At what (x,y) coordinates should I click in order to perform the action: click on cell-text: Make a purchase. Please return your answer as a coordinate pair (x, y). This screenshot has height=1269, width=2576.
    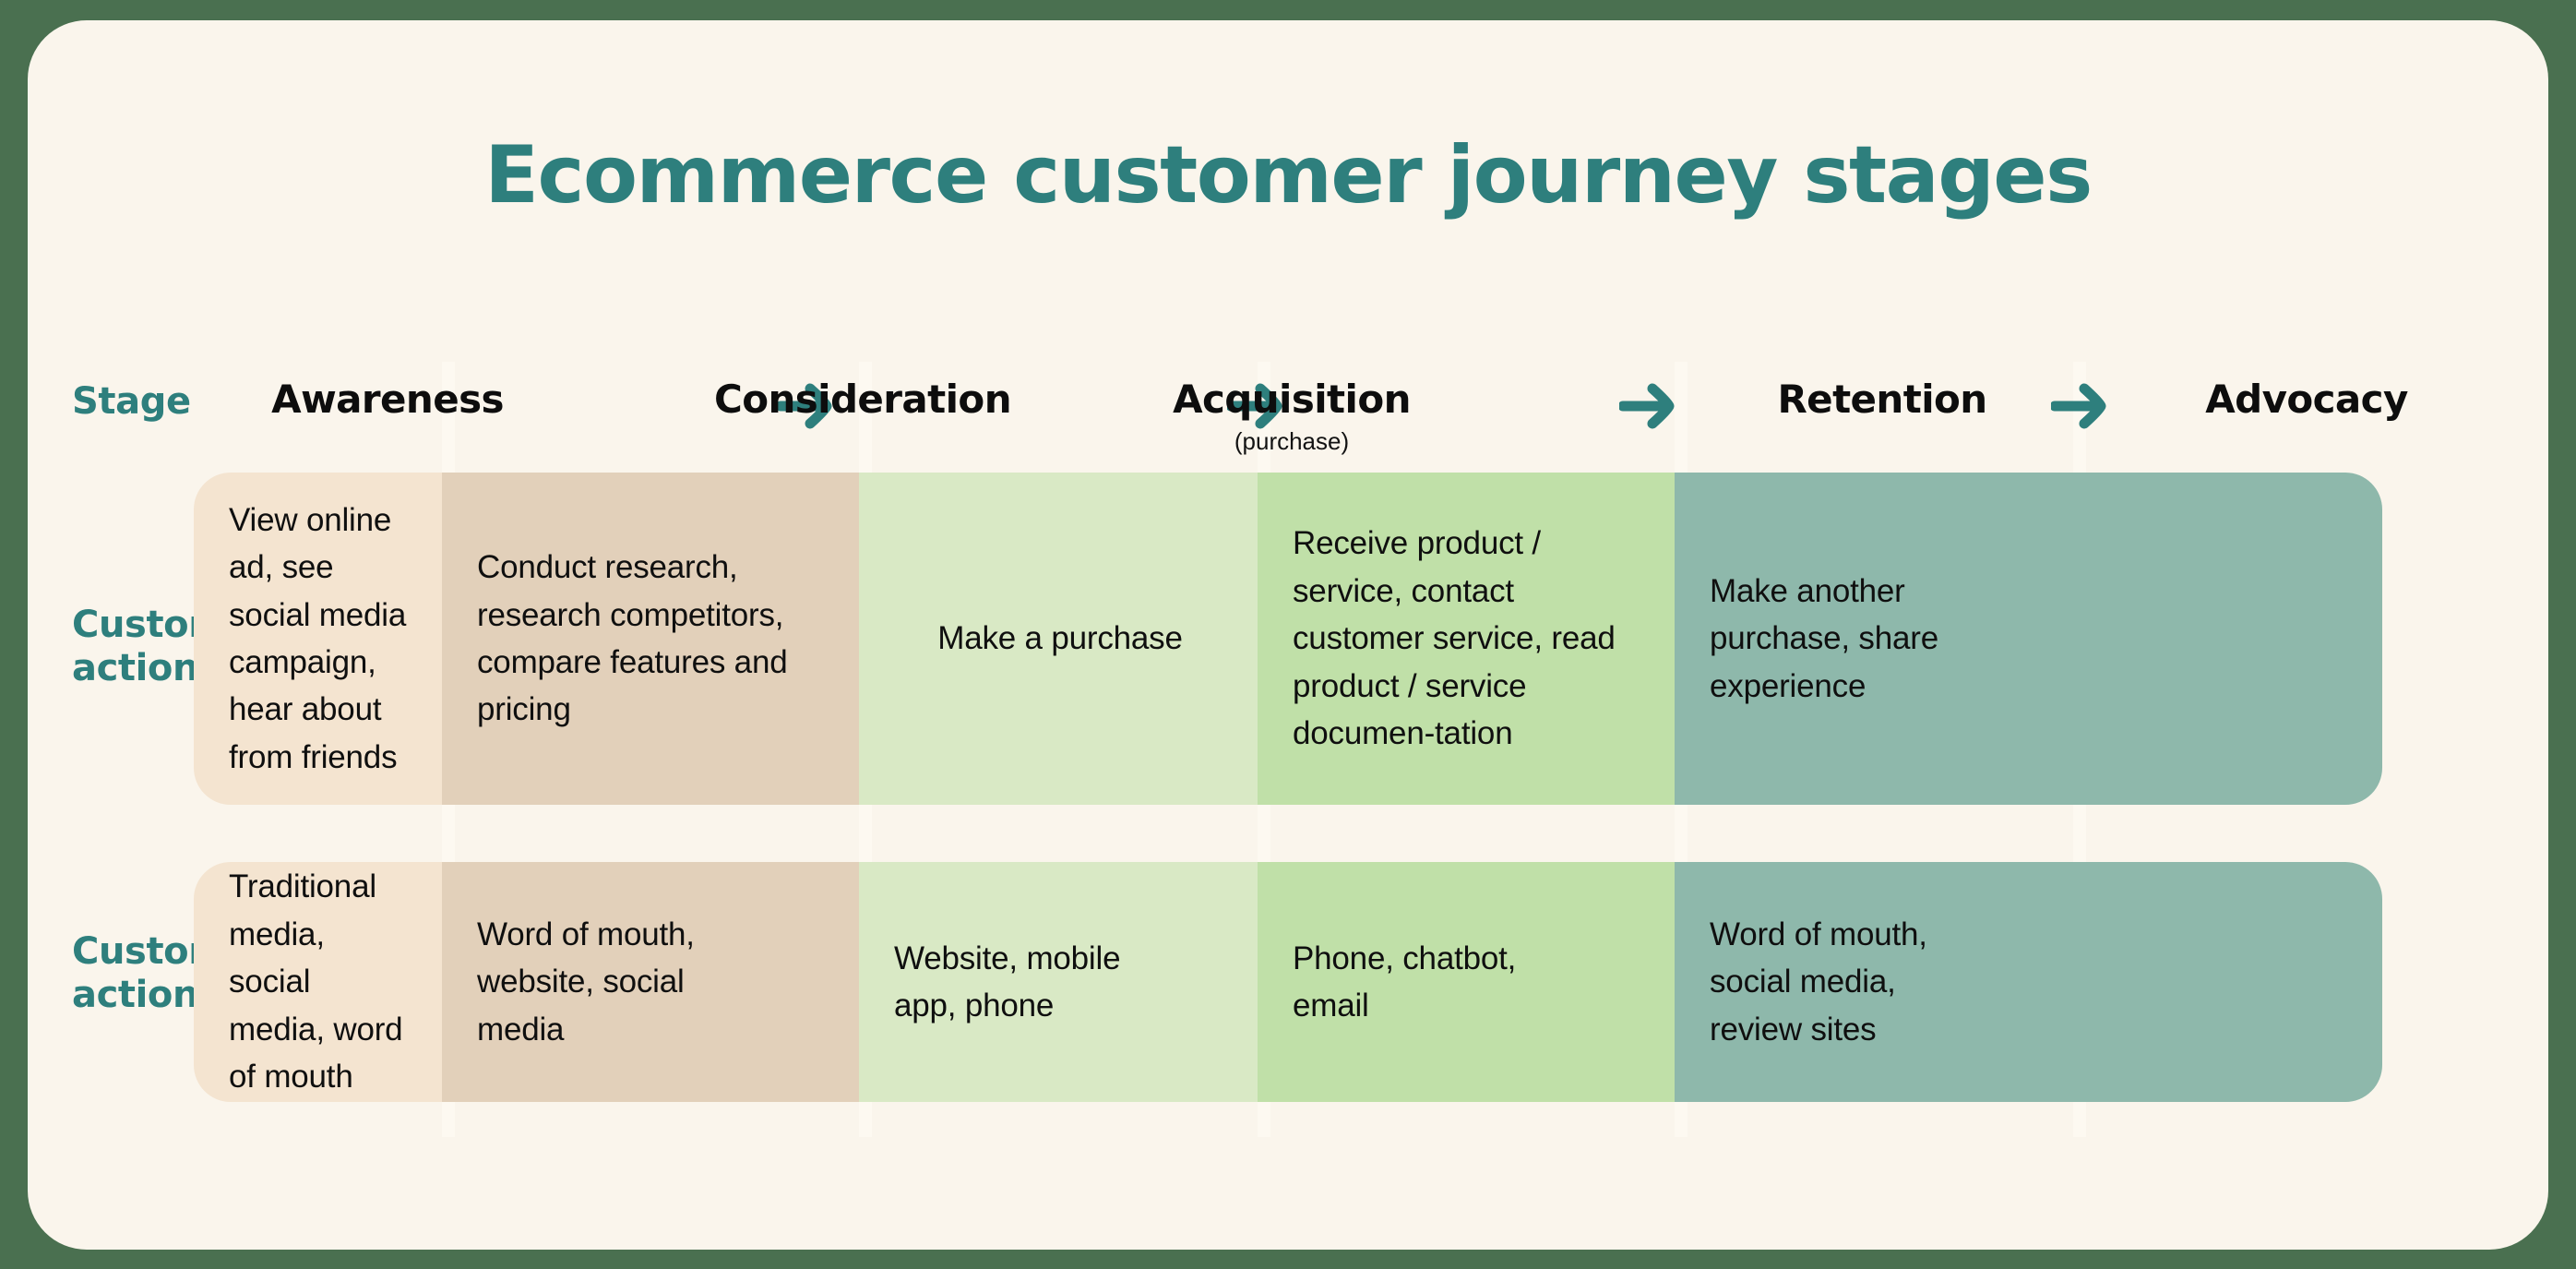
    Looking at the image, I should click on (1060, 638).